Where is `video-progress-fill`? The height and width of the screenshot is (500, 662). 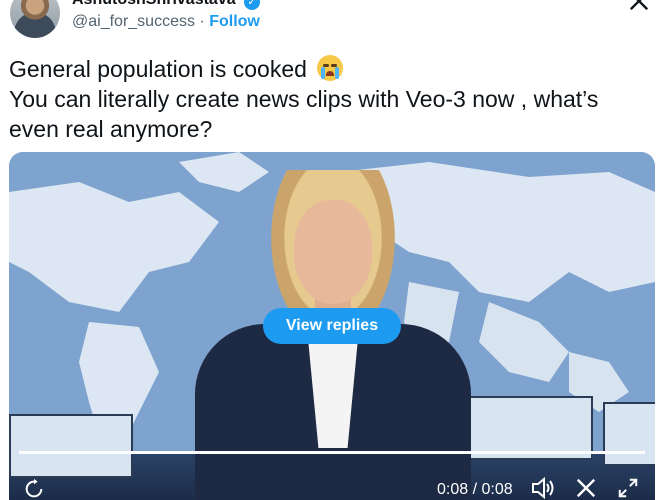 video-progress-fill is located at coordinates (332, 452).